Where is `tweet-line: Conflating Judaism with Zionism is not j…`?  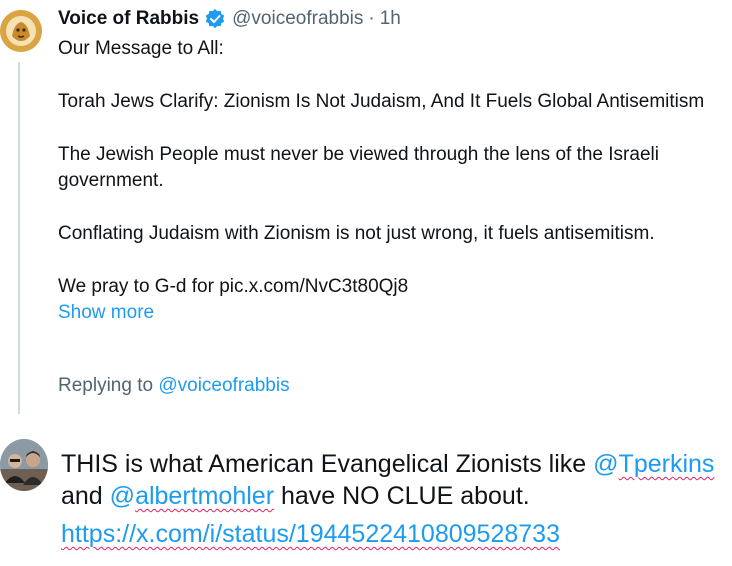
tweet-line: Conflating Judaism with Zionism is not j… is located at coordinates (356, 233).